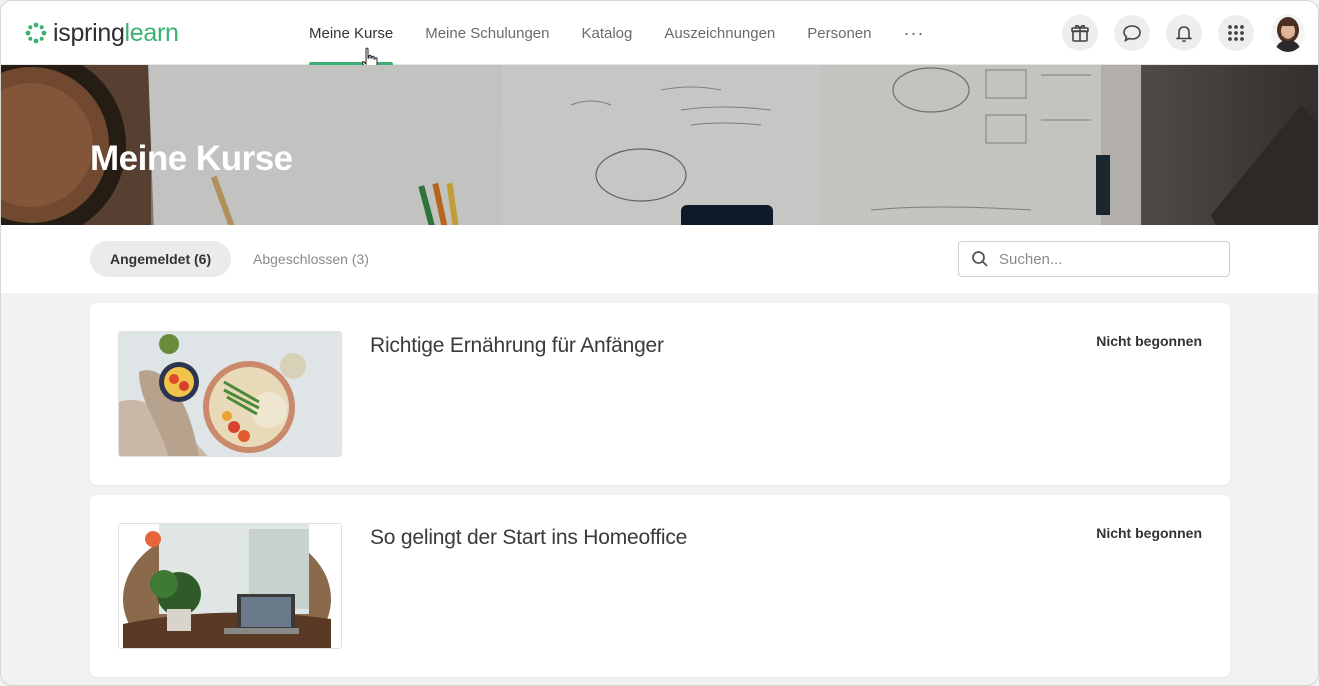  I want to click on apps-grid-icon, so click(1236, 33).